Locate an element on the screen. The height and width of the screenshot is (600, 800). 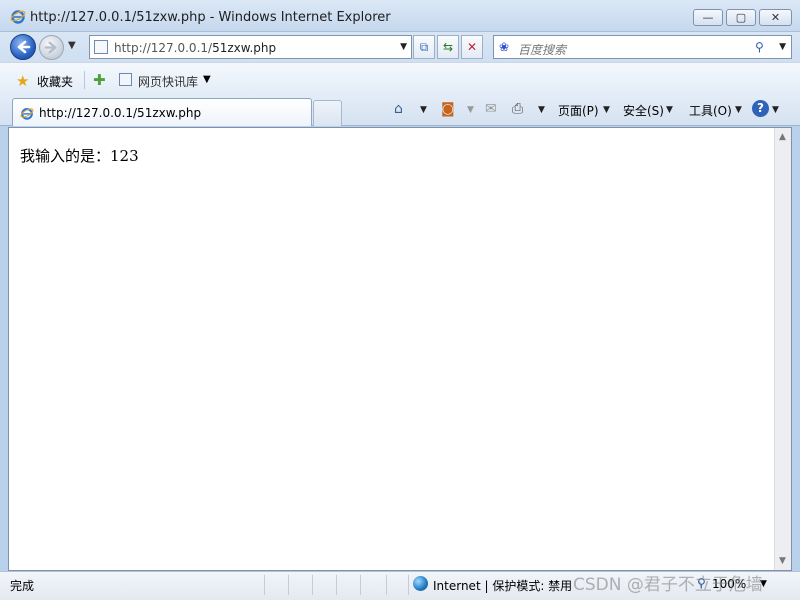
safety-menu-dropdown-icon: ▼ is located at coordinates (669, 110).